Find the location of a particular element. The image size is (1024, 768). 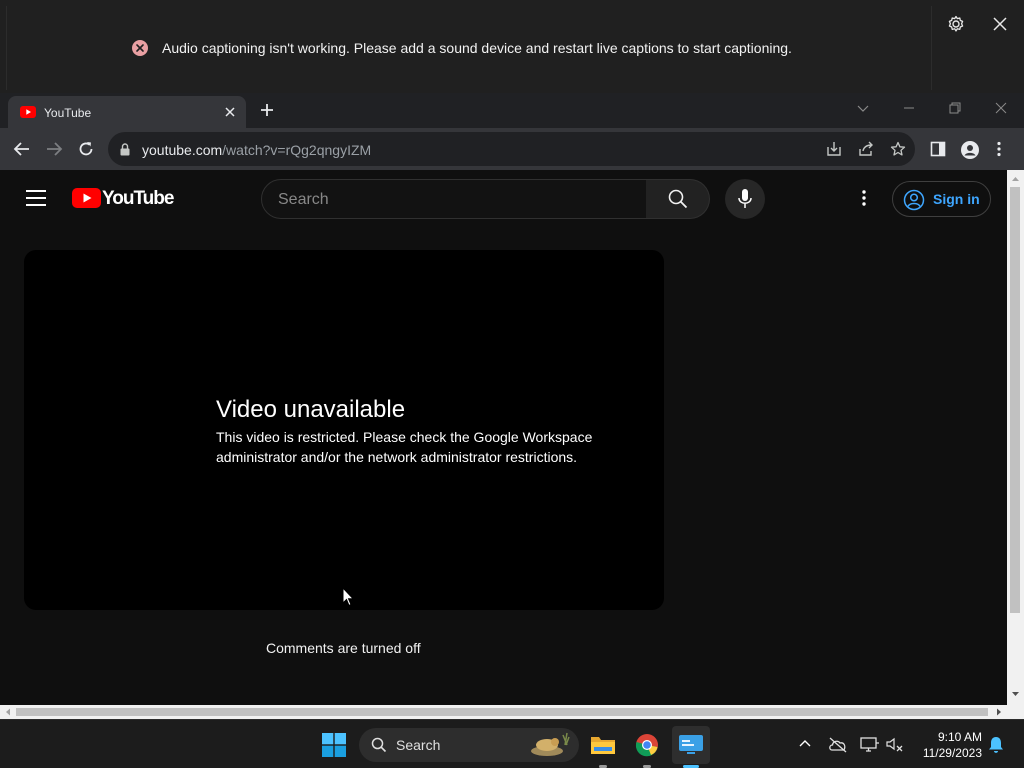

comments-status: Comments are turned off is located at coordinates (343, 648).